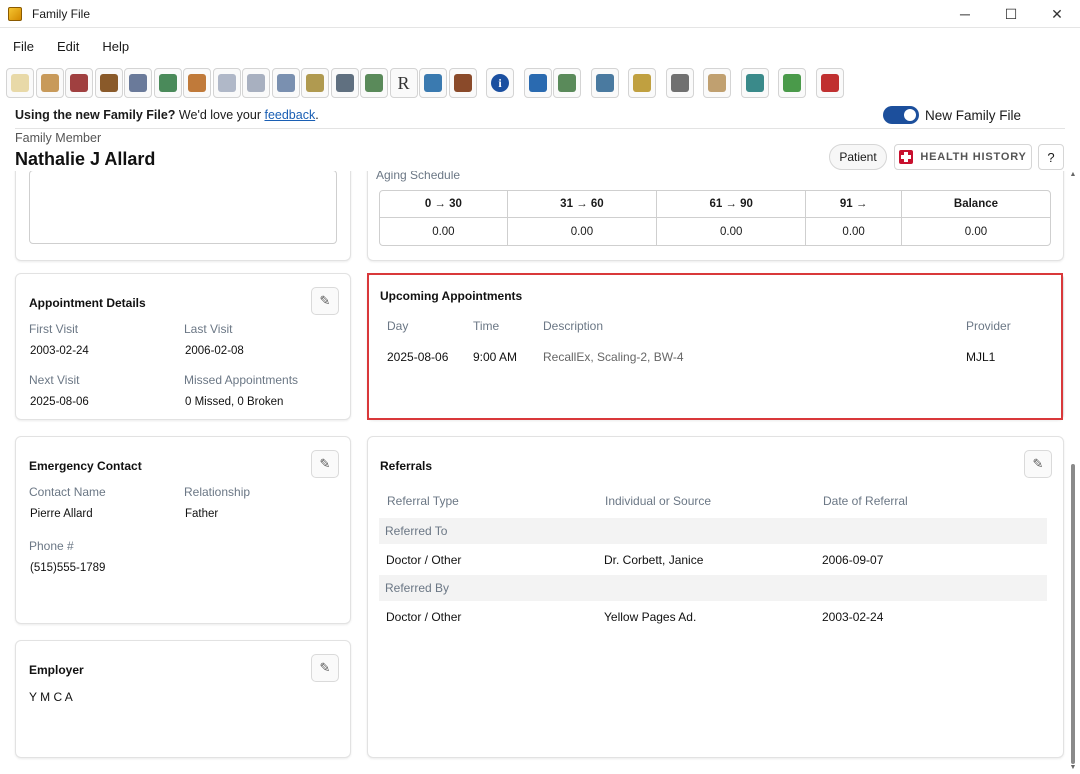 Image resolution: width=1080 pixels, height=774 pixels. I want to click on card-icon, so click(226, 83).